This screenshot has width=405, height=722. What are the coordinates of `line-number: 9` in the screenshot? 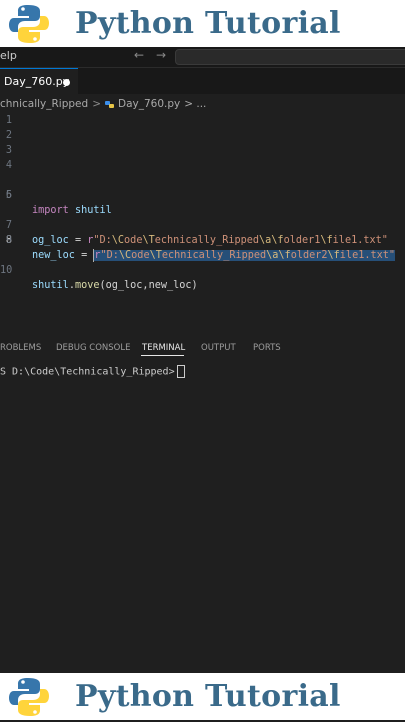 It's located at (8, 240).